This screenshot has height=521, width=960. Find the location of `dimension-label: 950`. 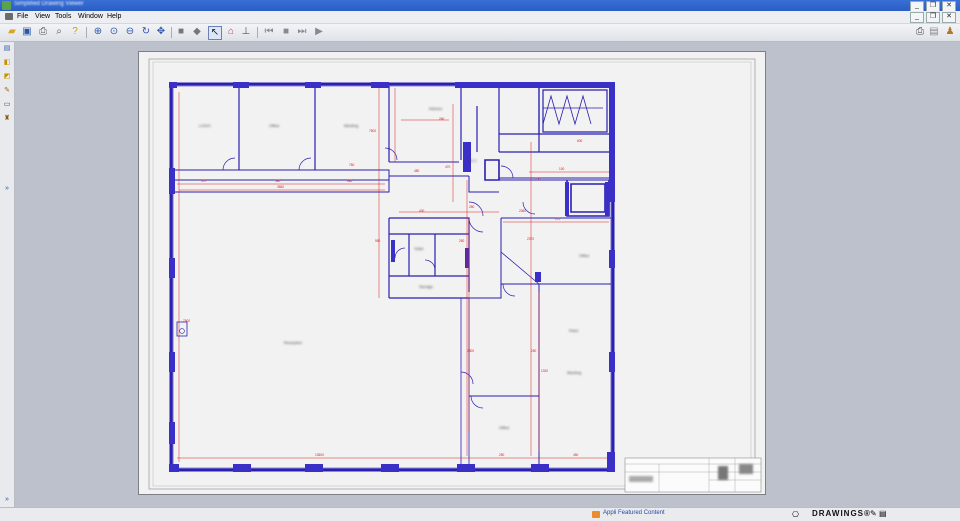

dimension-label: 950 is located at coordinates (378, 241).